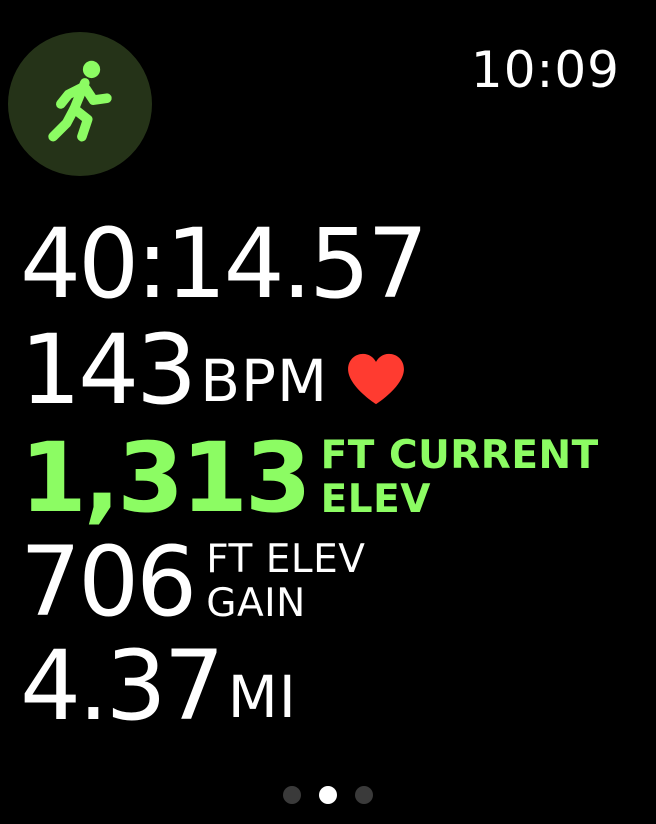 The height and width of the screenshot is (824, 656). I want to click on elevation-gain-unit: FT ELEV GAIN, so click(285, 582).